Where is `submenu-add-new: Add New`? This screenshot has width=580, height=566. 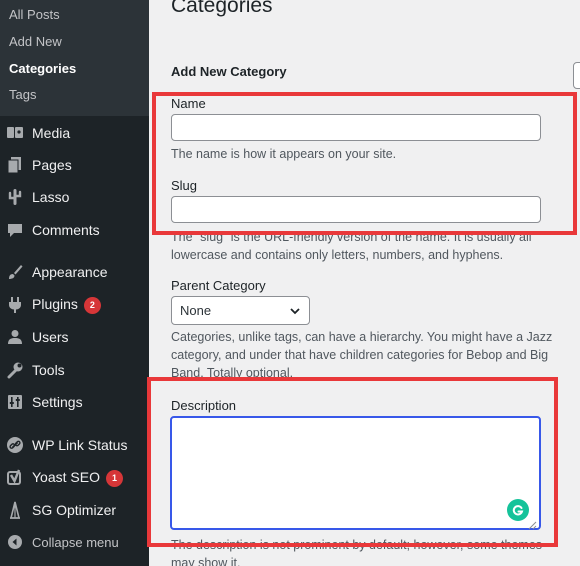
submenu-add-new: Add New is located at coordinates (35, 42).